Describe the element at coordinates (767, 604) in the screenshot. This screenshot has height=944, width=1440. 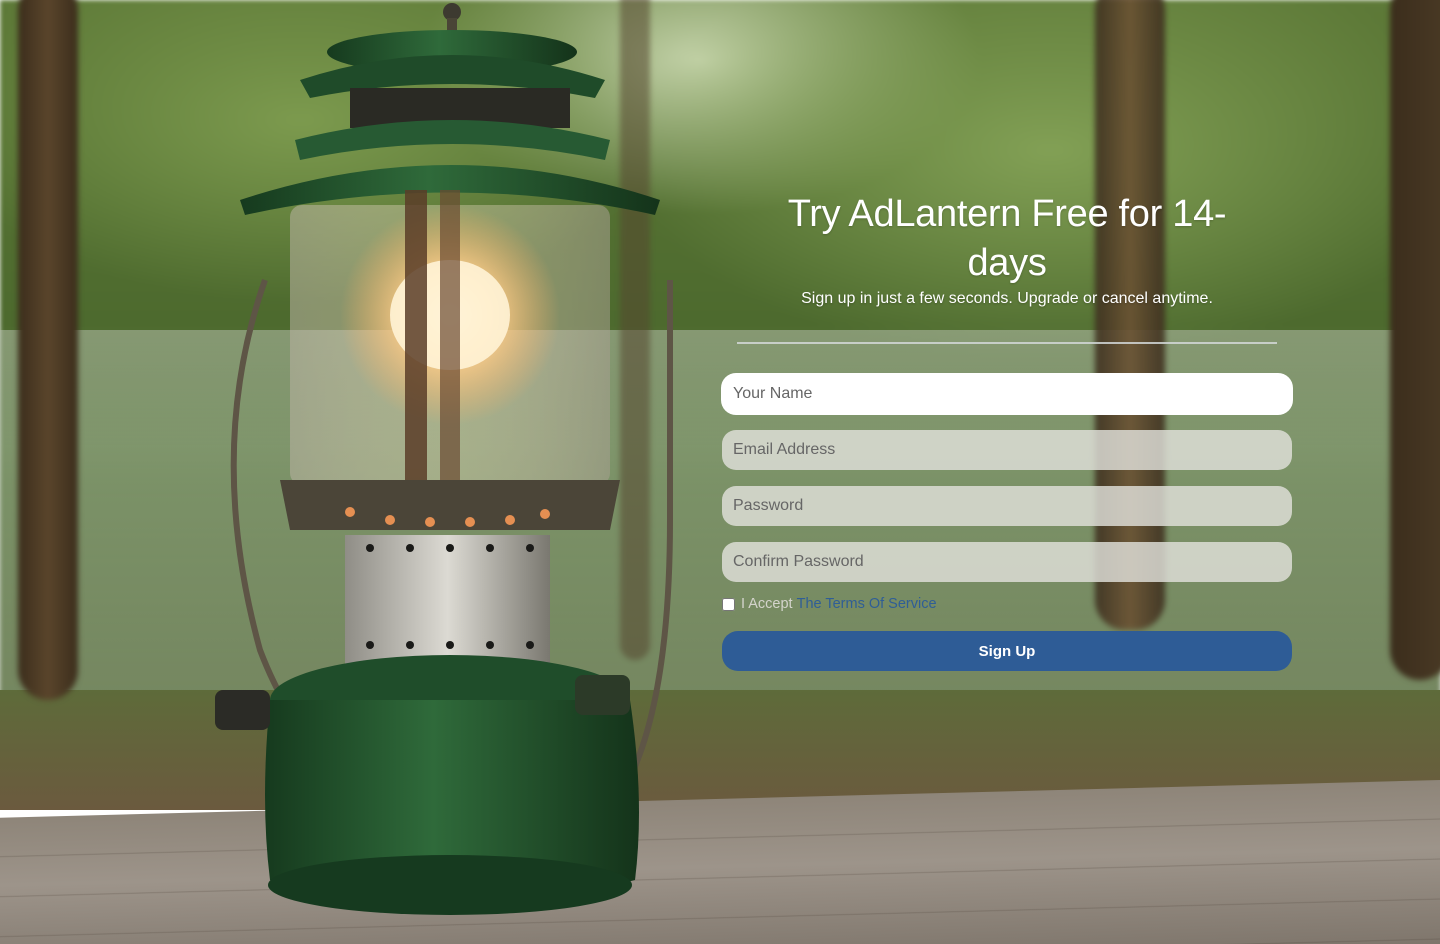
I see `terms-label: I Accept` at that location.